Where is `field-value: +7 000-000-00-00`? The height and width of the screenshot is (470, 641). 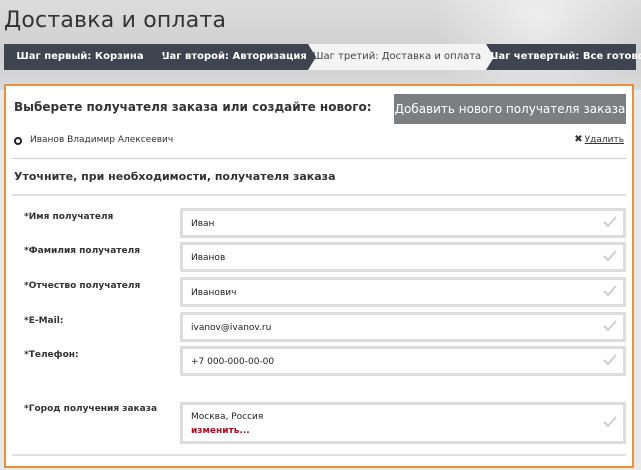
field-value: +7 000-000-00-00 is located at coordinates (233, 362).